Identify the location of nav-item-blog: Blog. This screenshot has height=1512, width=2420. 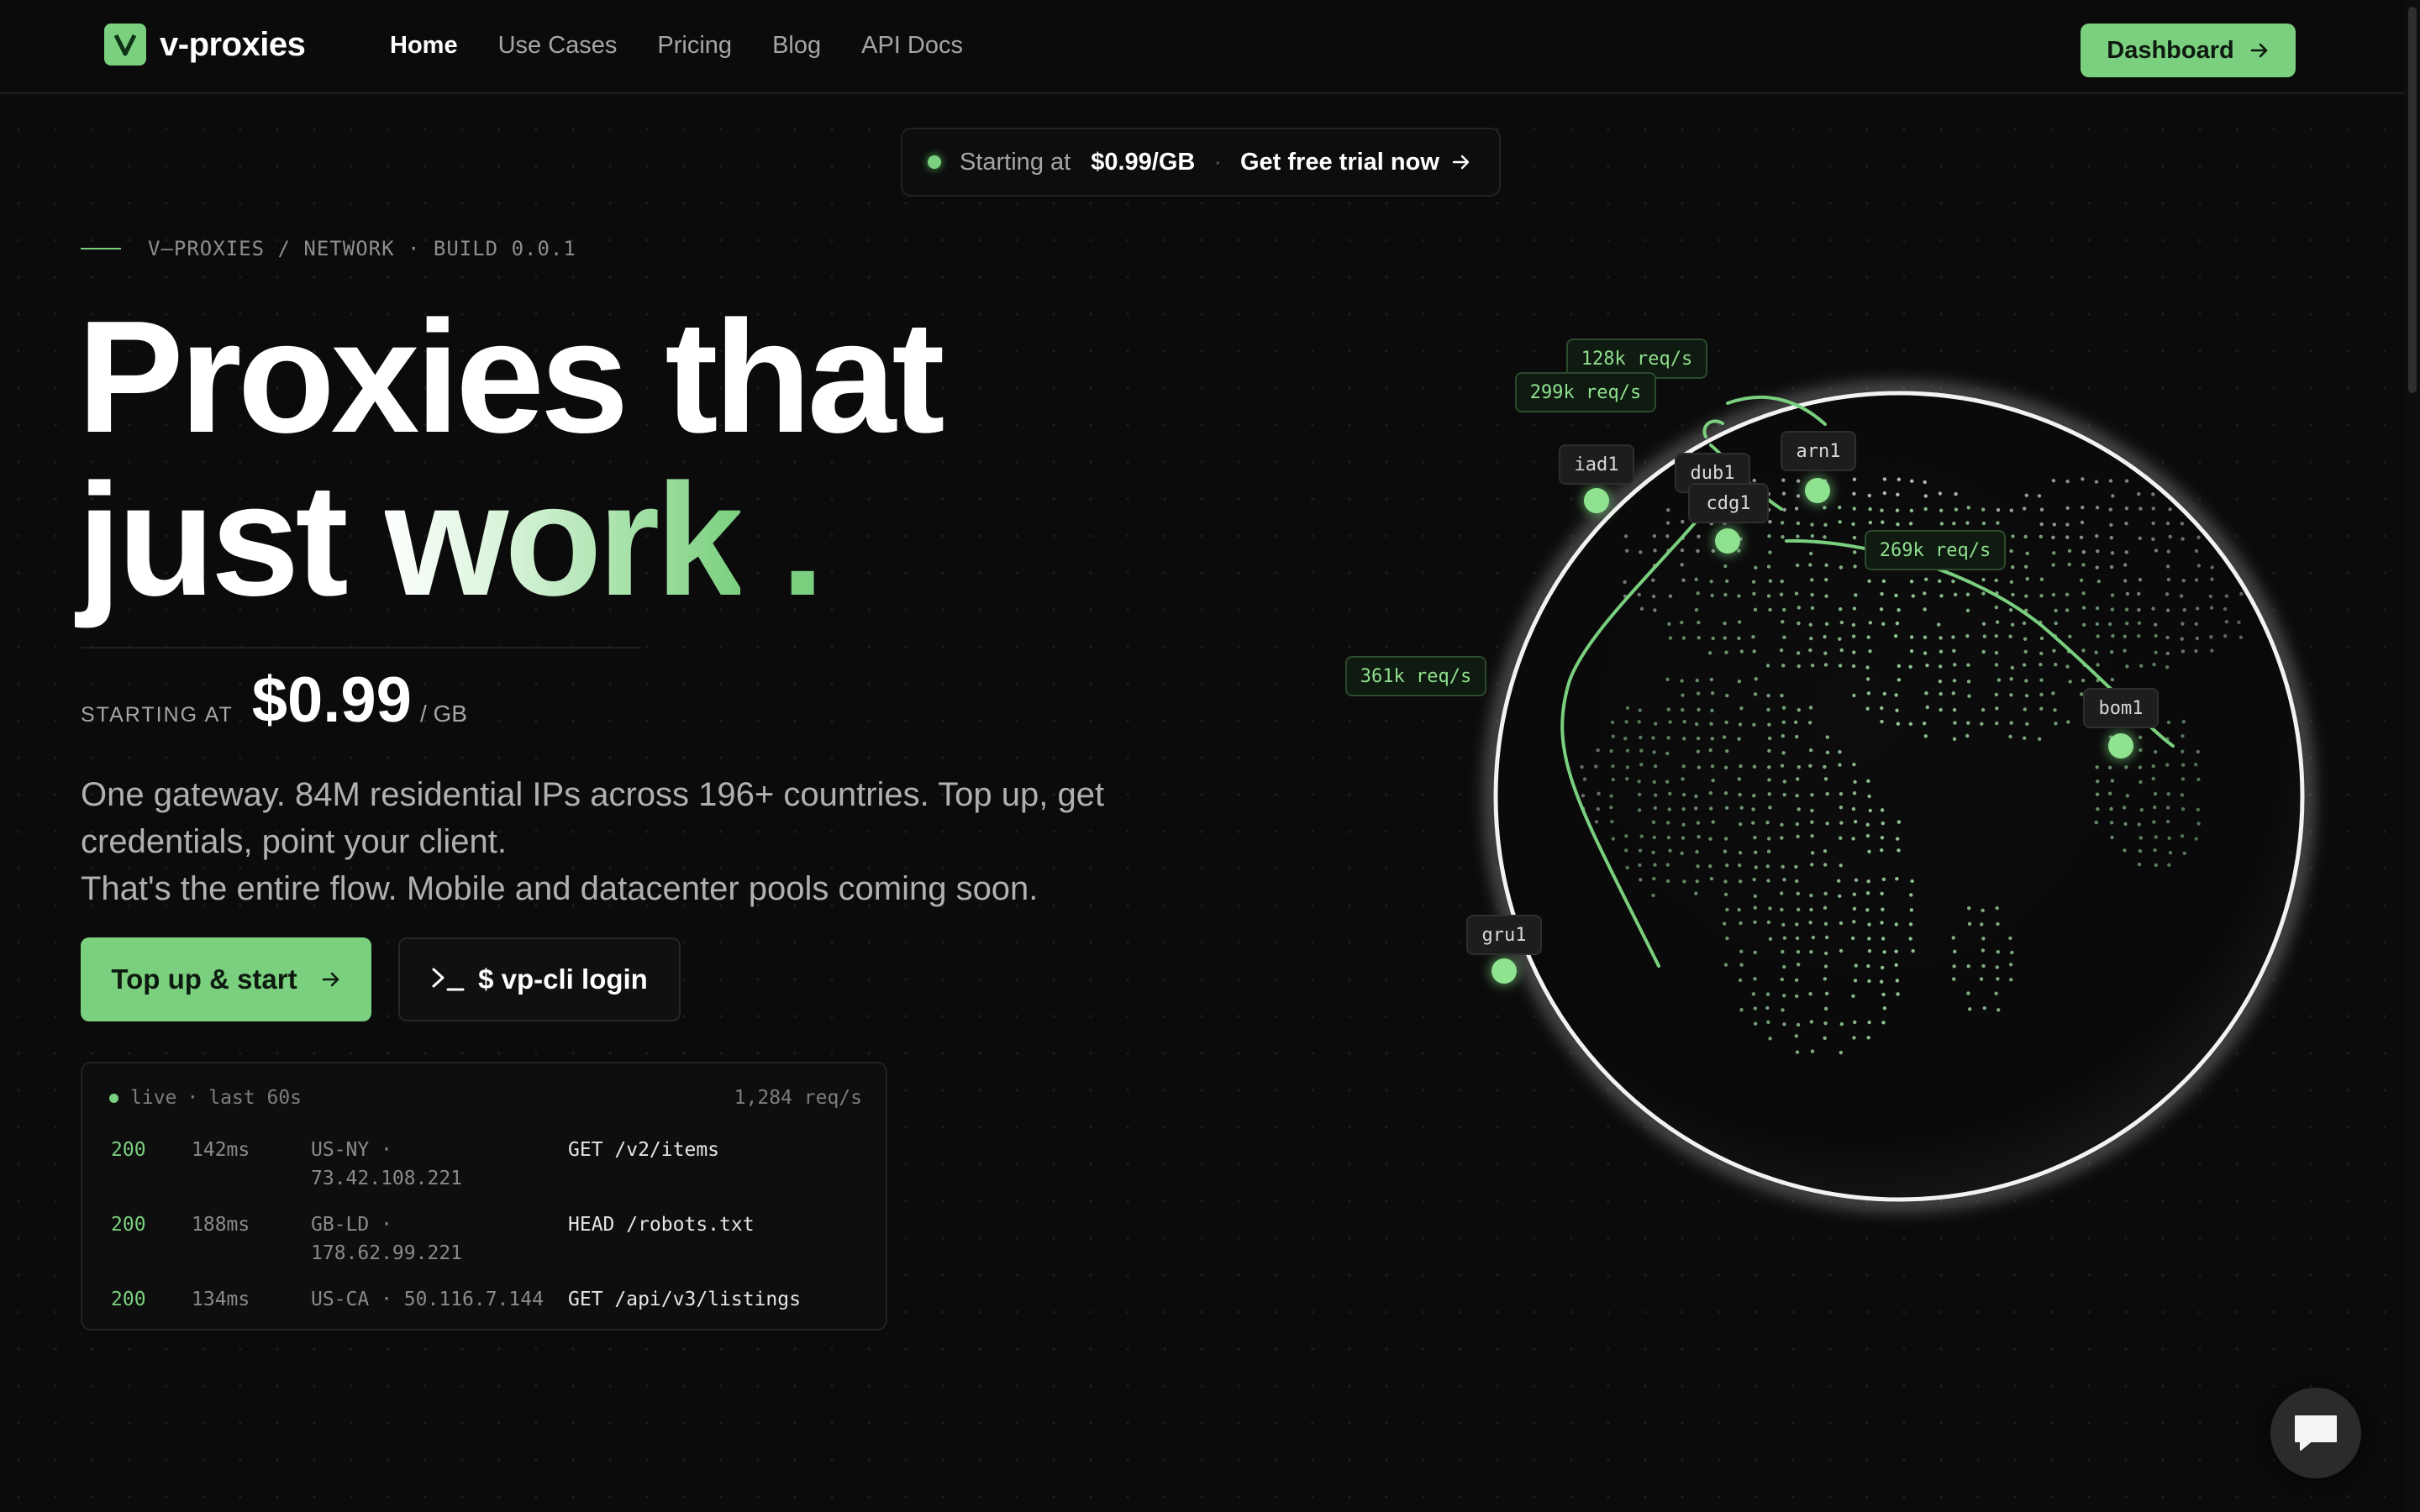
(796, 46).